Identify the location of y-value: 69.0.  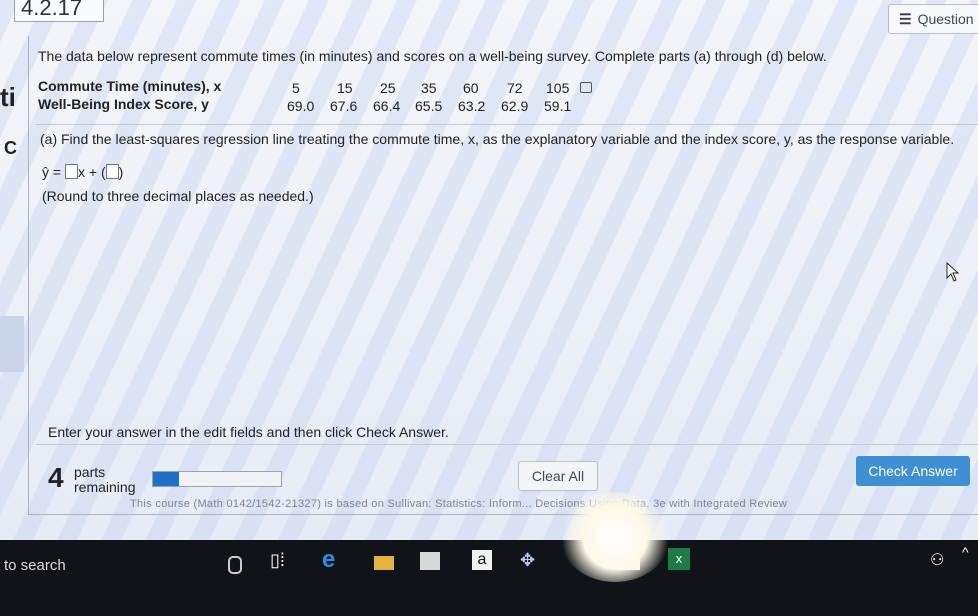
(301, 106).